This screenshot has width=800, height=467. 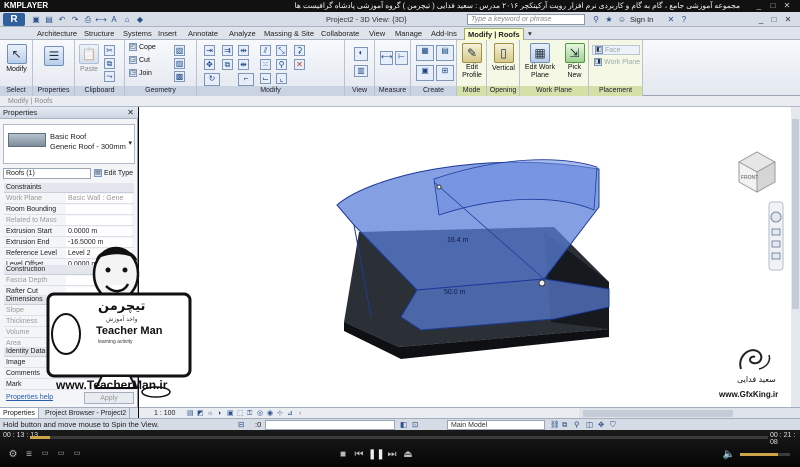 What do you see at coordinates (227, 50) in the screenshot?
I see `offset-icon: ⇉` at bounding box center [227, 50].